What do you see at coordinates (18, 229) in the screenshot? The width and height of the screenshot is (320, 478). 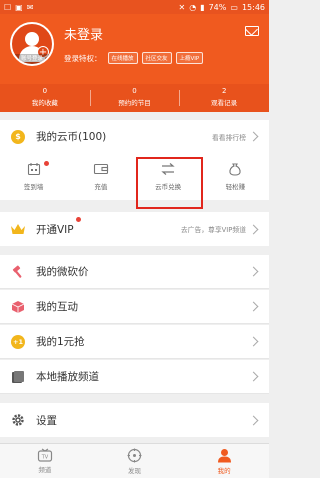 I see `crown-icon` at bounding box center [18, 229].